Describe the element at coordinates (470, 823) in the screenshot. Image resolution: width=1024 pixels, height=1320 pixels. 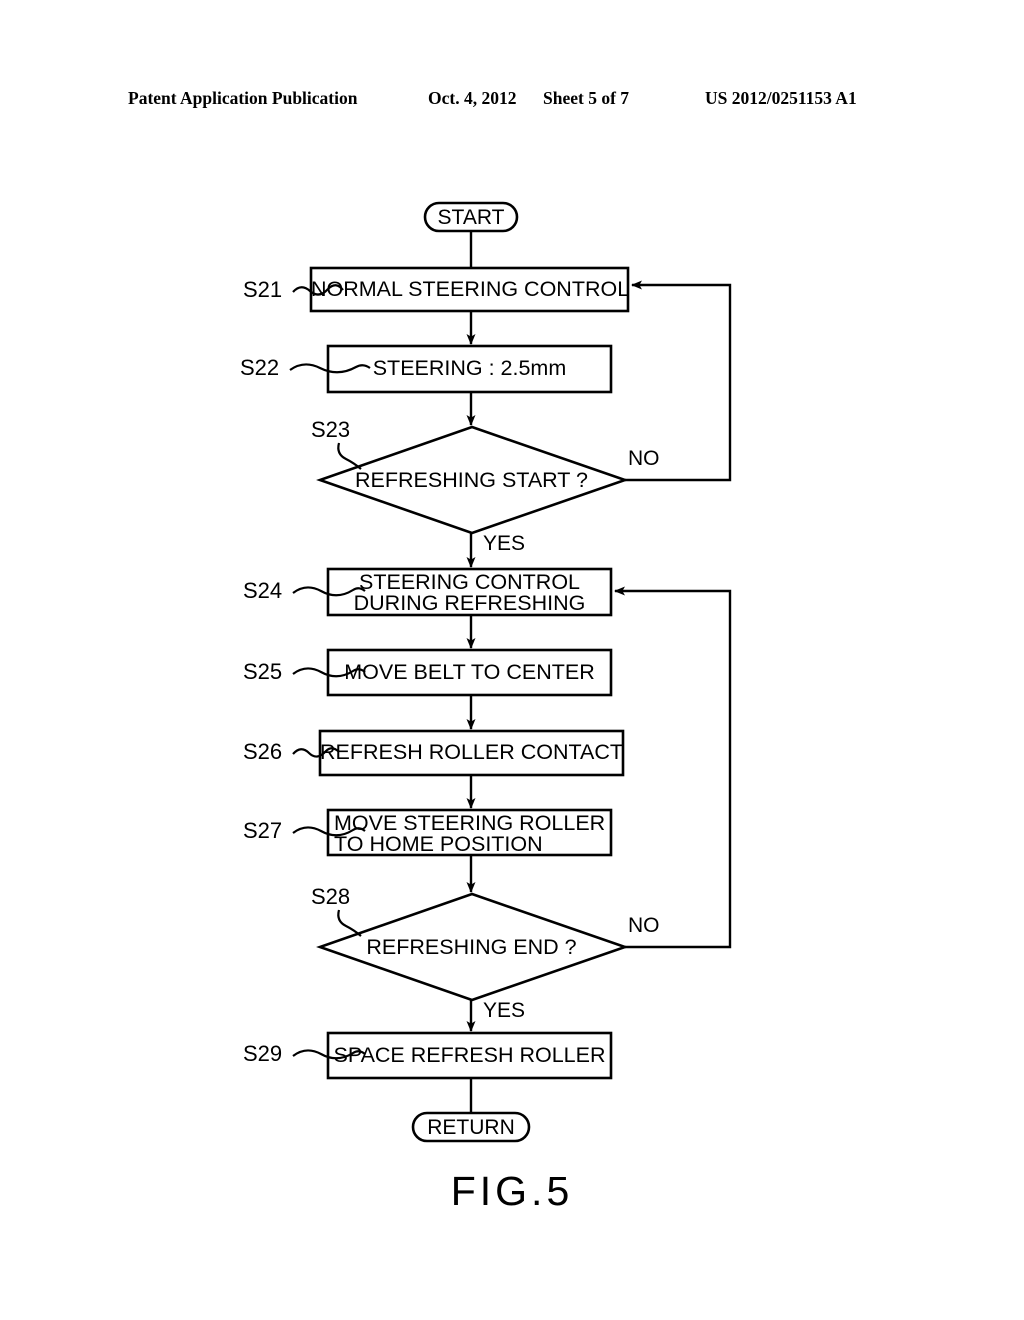
I see `node-s27-label-line1: MOVE STEERING ROLLER` at that location.